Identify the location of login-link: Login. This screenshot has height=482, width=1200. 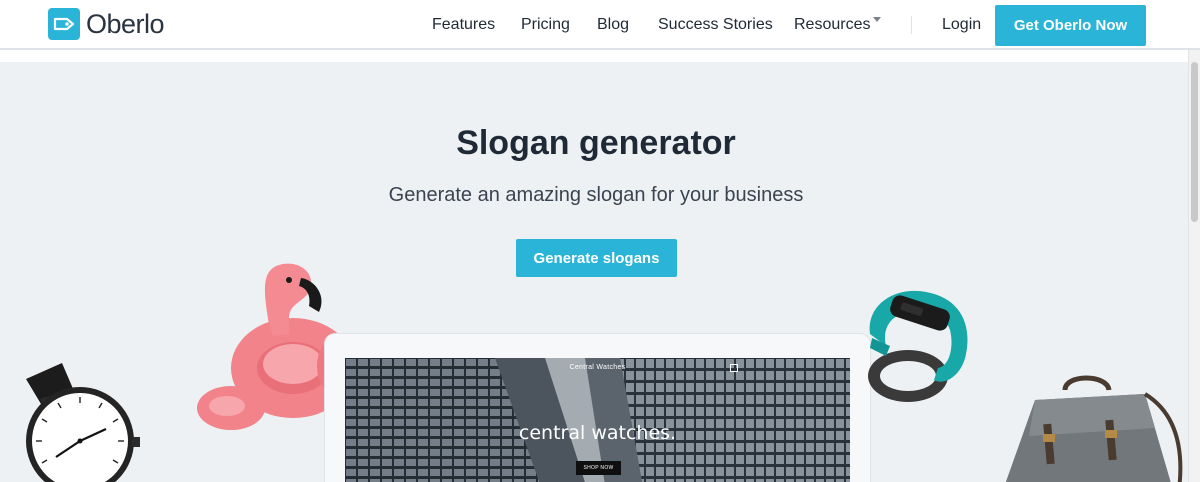
(961, 25).